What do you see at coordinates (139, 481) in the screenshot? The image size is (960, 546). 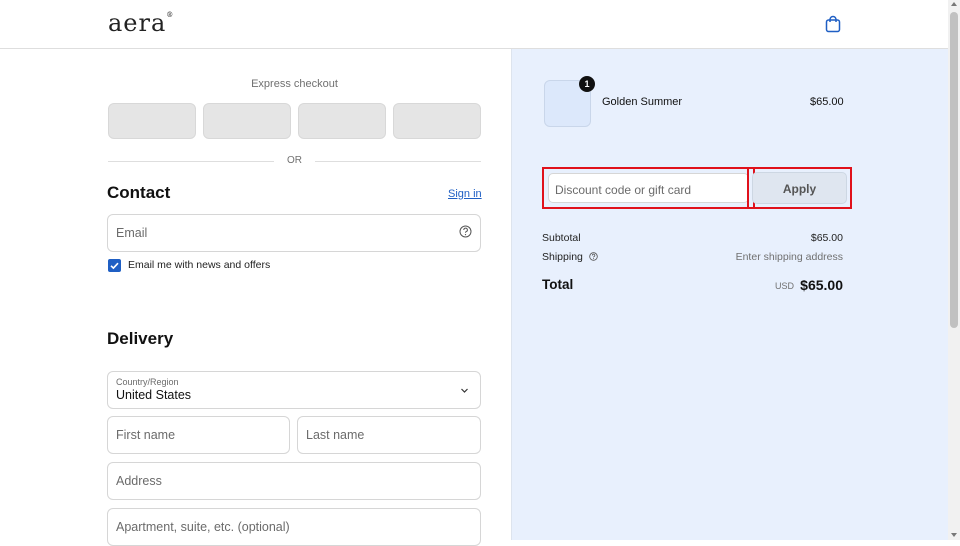 I see `address-placeholder: Address` at bounding box center [139, 481].